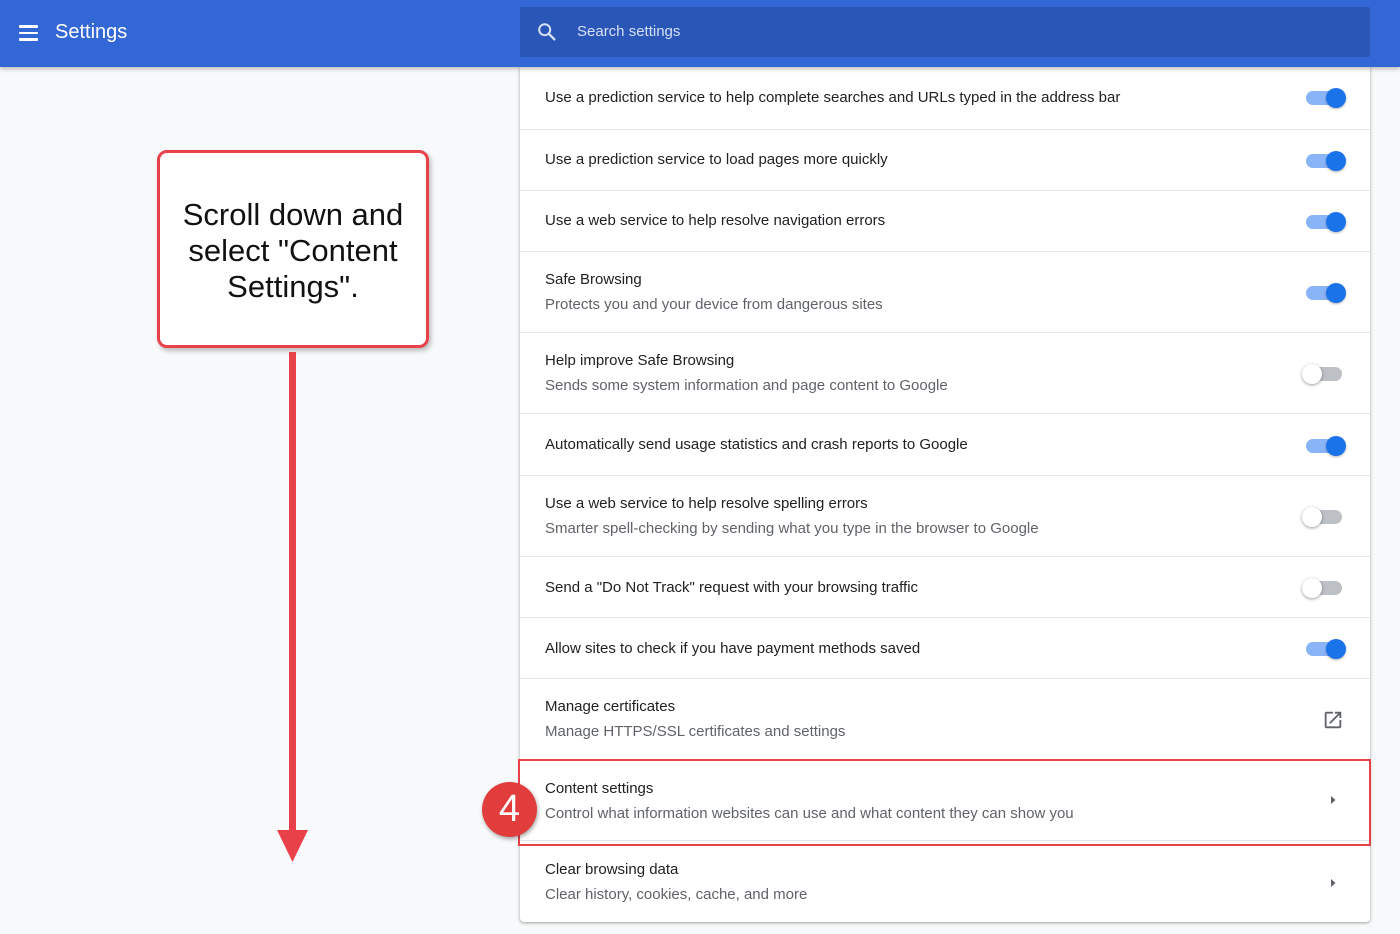 This screenshot has width=1400, height=934. Describe the element at coordinates (547, 32) in the screenshot. I see `search-icon` at that location.